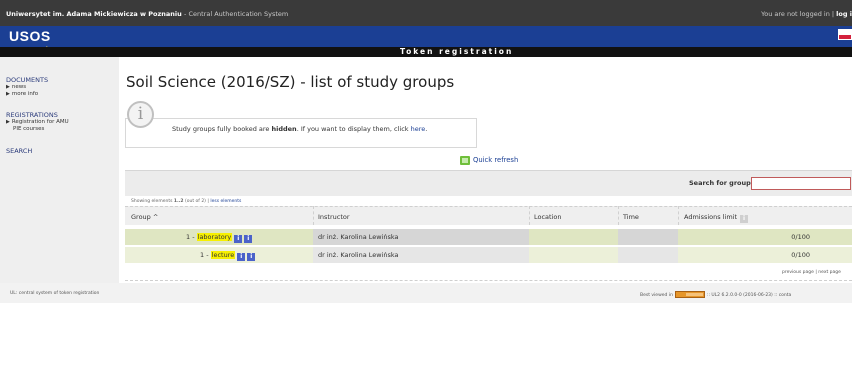 The width and height of the screenshot is (852, 370). I want to click on search-input, so click(801, 183).